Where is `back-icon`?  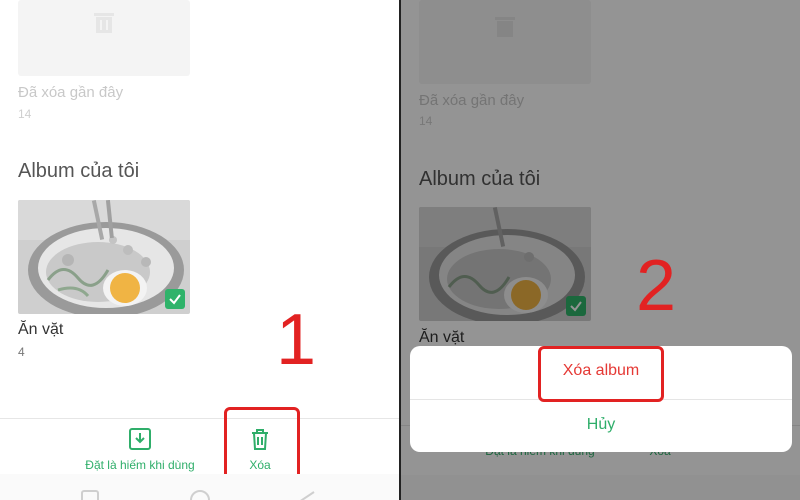 back-icon is located at coordinates (307, 495).